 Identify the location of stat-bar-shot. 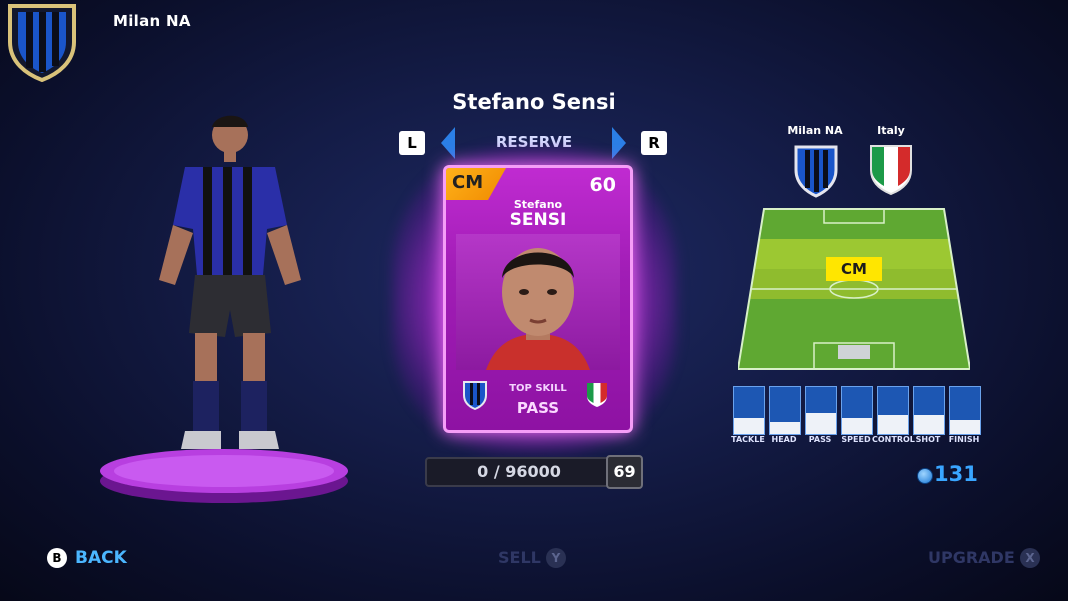
(929, 410).